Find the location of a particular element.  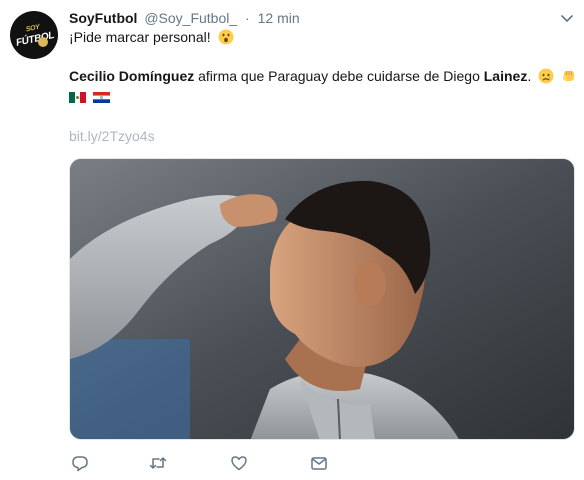

paraguay-flag-icon is located at coordinates (101, 97).